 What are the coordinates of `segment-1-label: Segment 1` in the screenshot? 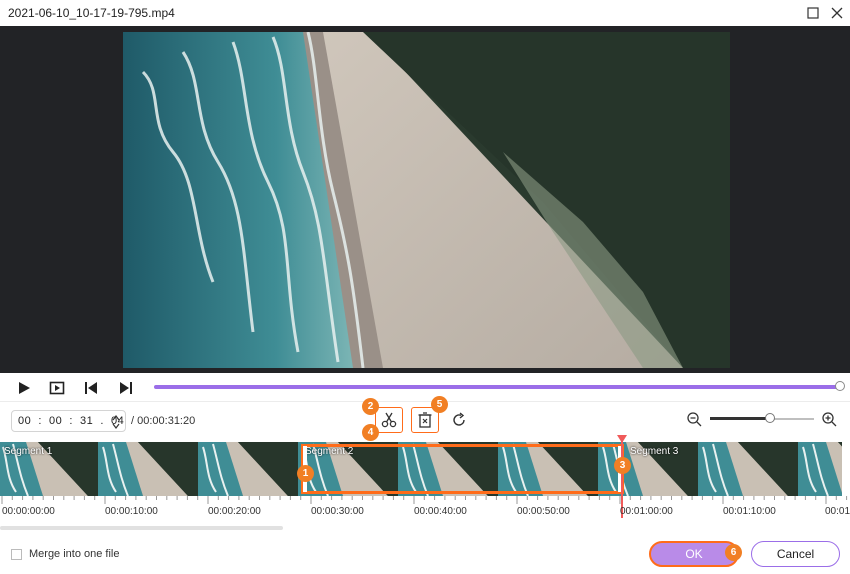 It's located at (28, 451).